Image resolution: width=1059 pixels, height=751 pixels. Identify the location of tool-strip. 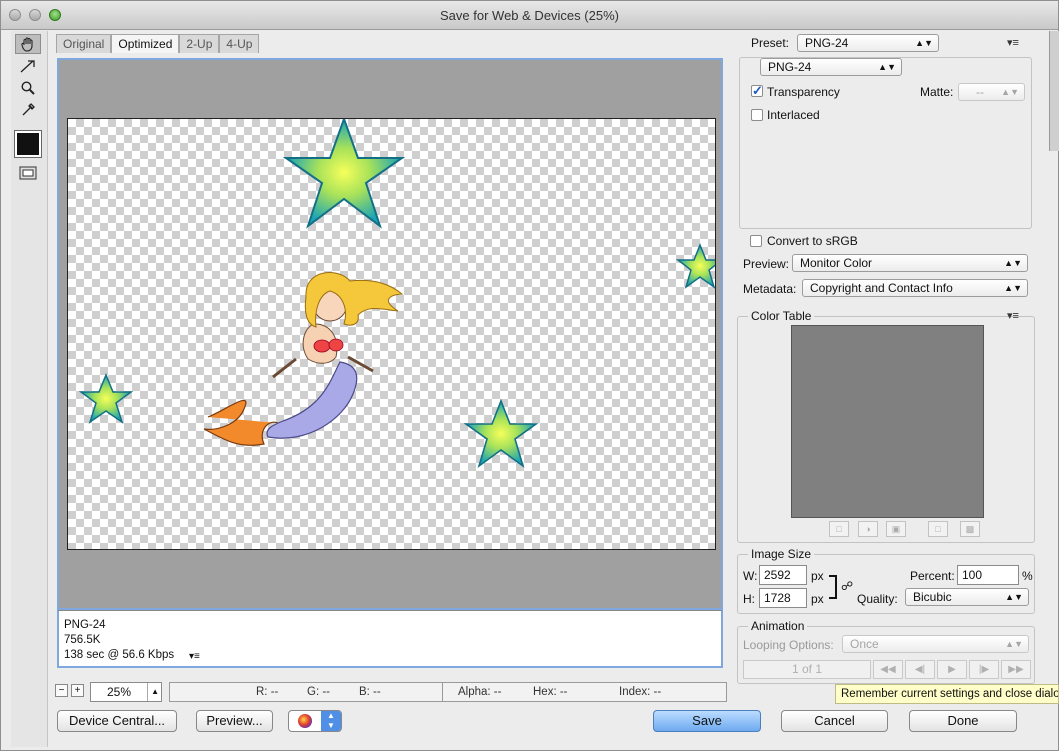
(29, 389).